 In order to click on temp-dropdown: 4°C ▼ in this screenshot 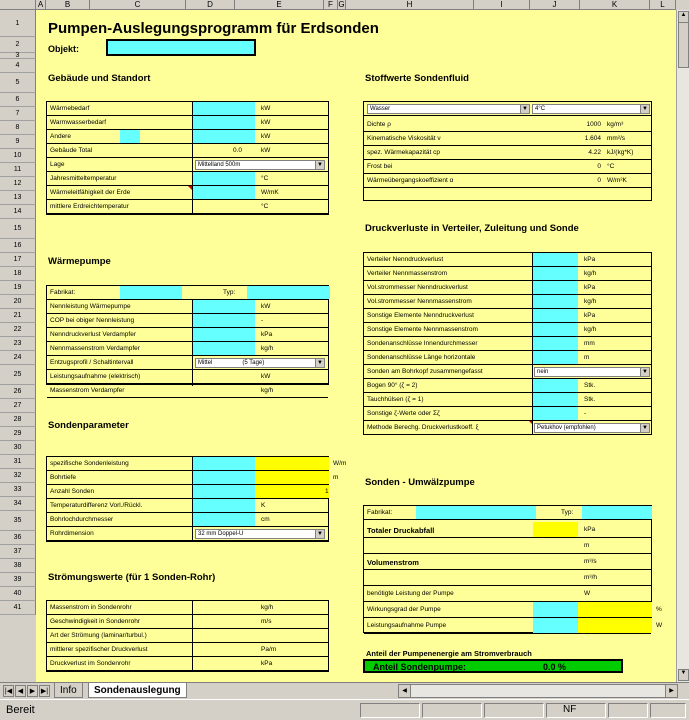, I will do `click(591, 109)`.